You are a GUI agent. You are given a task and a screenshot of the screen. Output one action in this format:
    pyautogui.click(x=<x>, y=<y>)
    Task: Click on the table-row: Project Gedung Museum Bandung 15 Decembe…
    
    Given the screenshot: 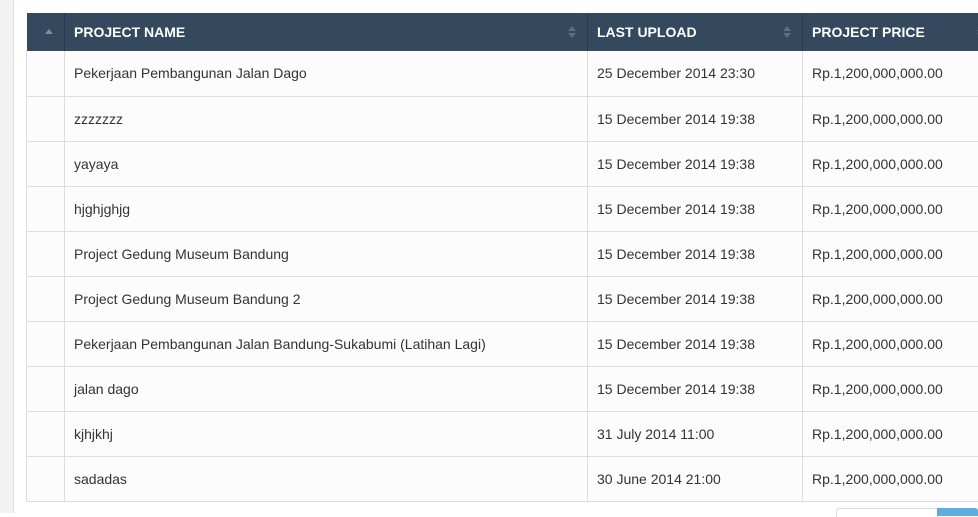 What is the action you would take?
    pyautogui.click(x=502, y=253)
    